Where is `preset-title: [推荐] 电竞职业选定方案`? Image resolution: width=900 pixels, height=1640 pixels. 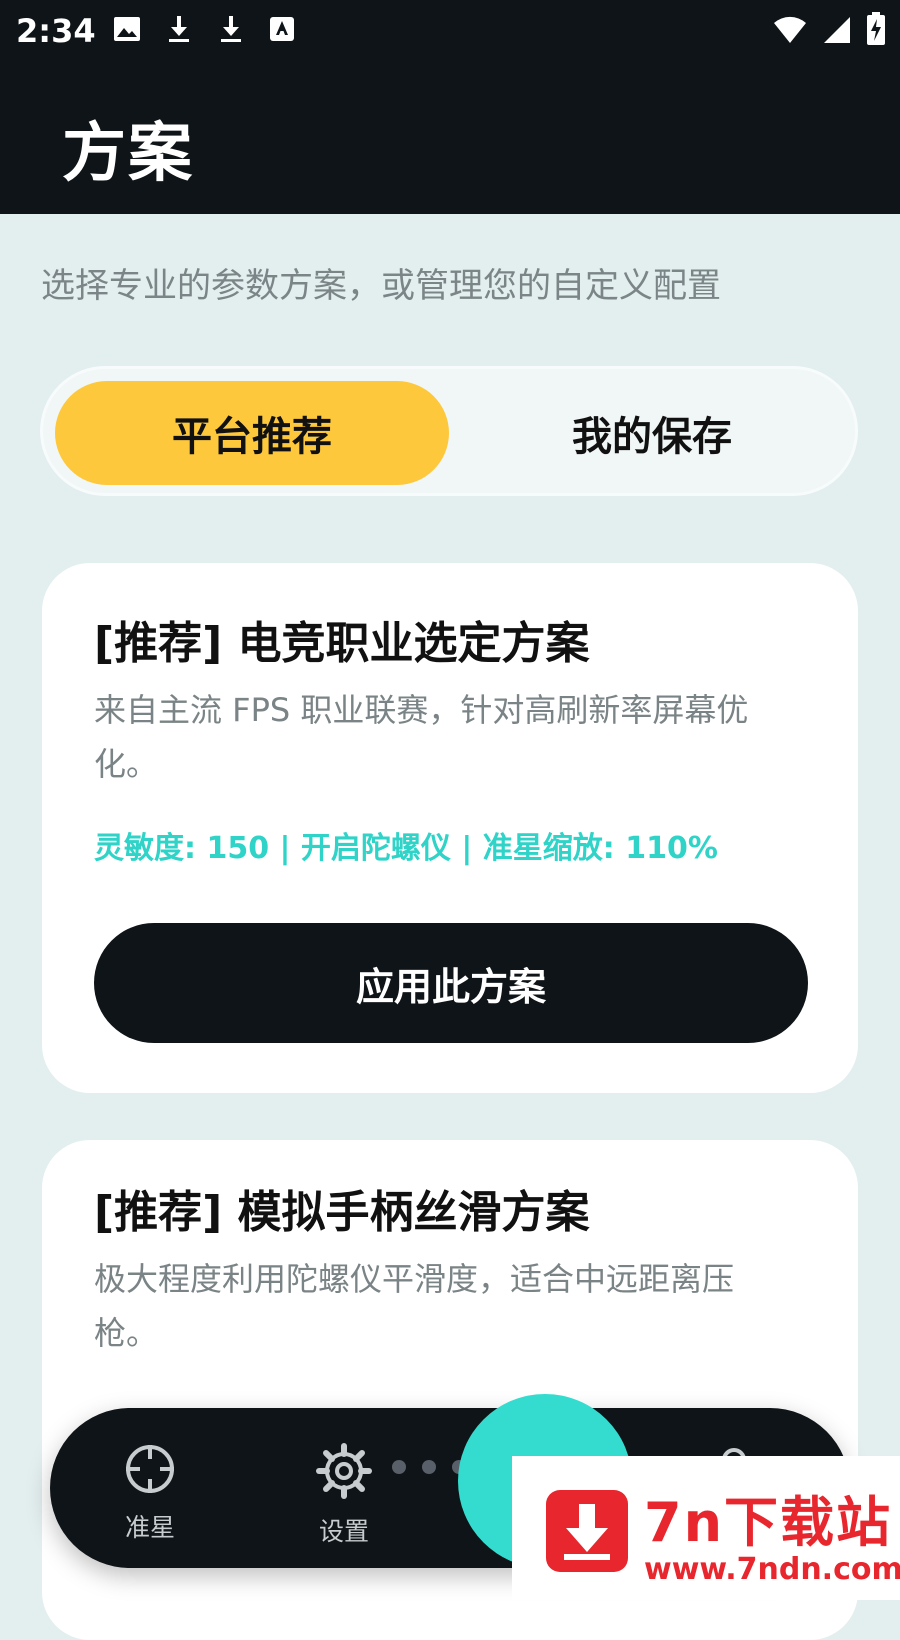 preset-title: [推荐] 电竞职业选定方案 is located at coordinates (342, 643).